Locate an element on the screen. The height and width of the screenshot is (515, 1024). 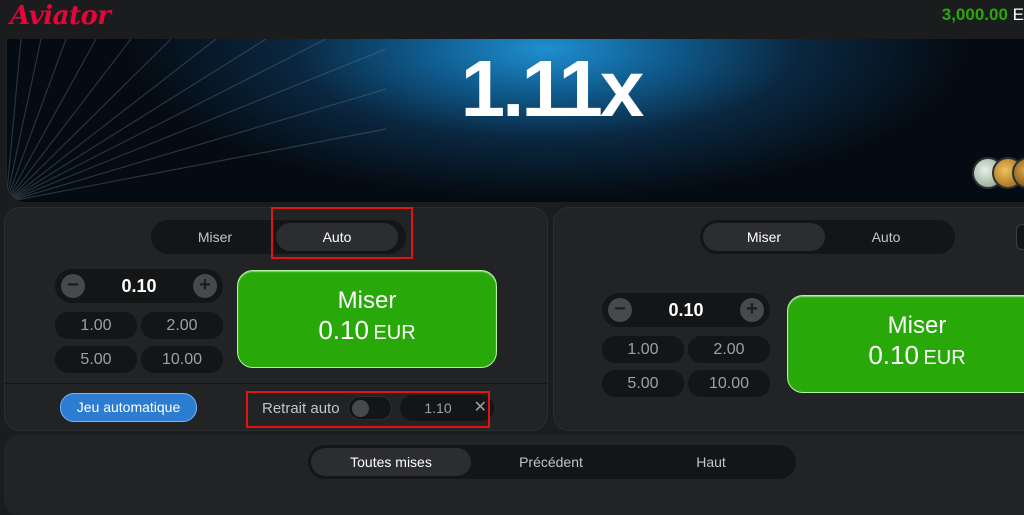
close-icon: ✕ is located at coordinates (480, 408).